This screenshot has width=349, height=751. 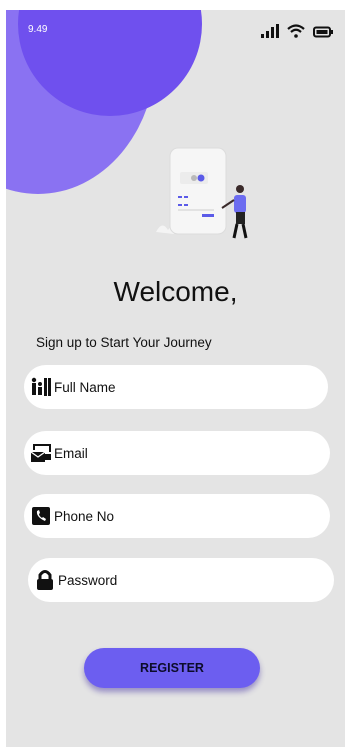 What do you see at coordinates (270, 33) in the screenshot?
I see `signal-bars-icon` at bounding box center [270, 33].